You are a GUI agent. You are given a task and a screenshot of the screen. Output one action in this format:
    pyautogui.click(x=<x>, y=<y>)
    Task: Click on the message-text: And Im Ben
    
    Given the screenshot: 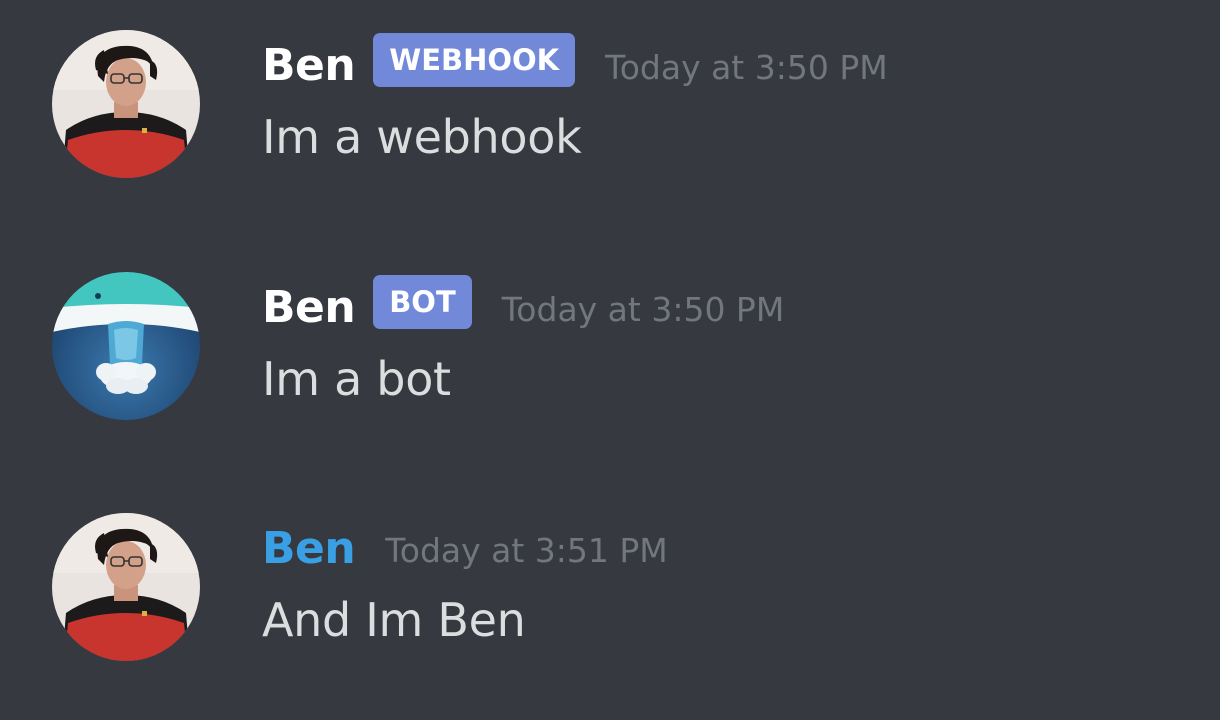 What is the action you would take?
    pyautogui.click(x=394, y=620)
    